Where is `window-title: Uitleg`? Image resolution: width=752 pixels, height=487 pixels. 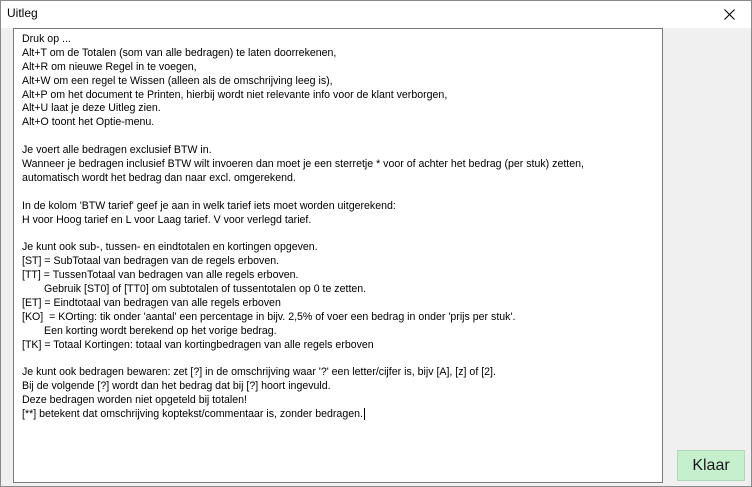
window-title: Uitleg is located at coordinates (22, 13).